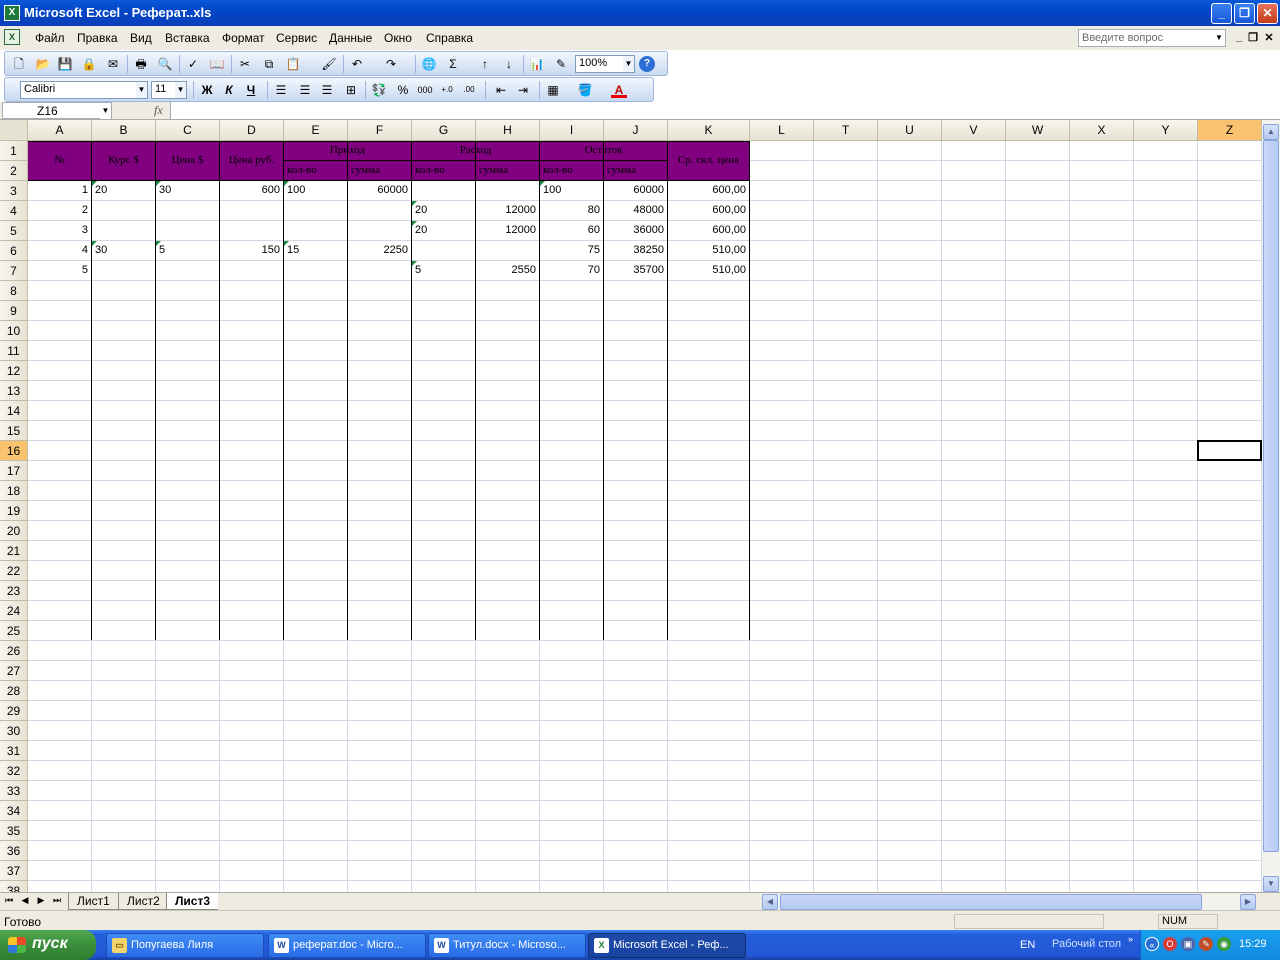  Describe the element at coordinates (1271, 506) in the screenshot. I see `vertical-scrollbar: ▲ ▼` at that location.